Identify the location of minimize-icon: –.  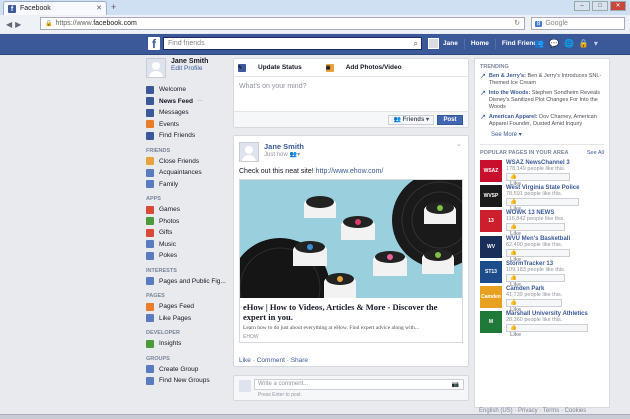
(582, 6).